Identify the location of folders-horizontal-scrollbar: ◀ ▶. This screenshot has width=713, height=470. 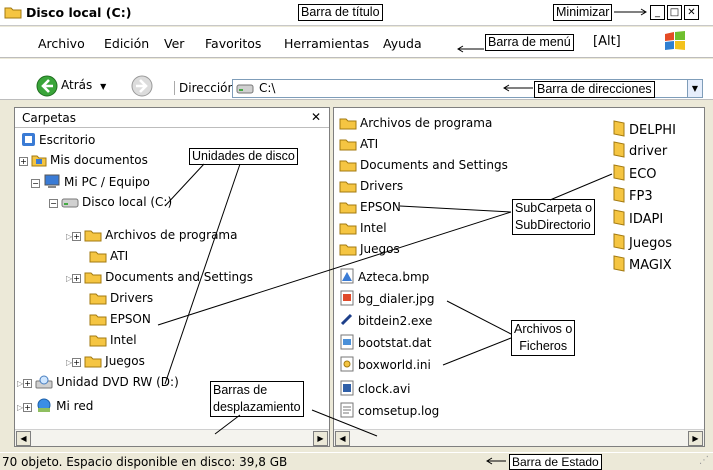
(172, 437).